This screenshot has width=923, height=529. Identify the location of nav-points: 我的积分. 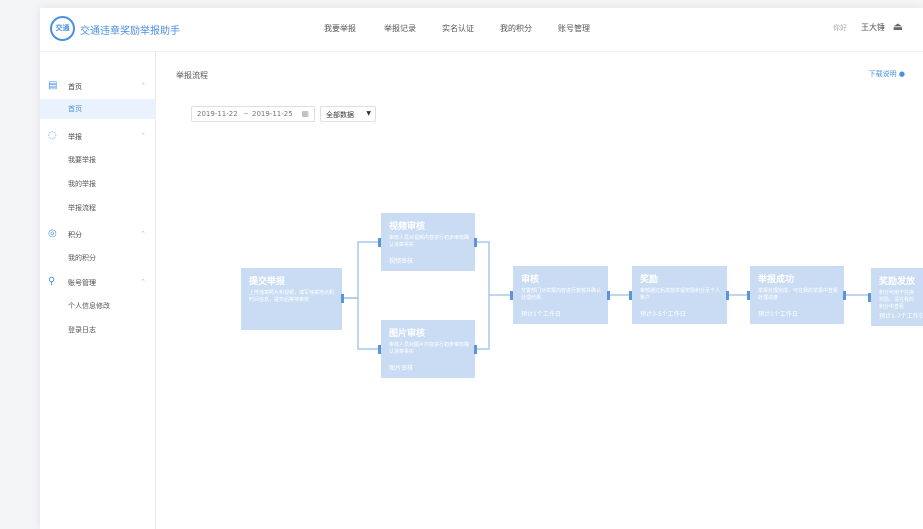
(516, 28).